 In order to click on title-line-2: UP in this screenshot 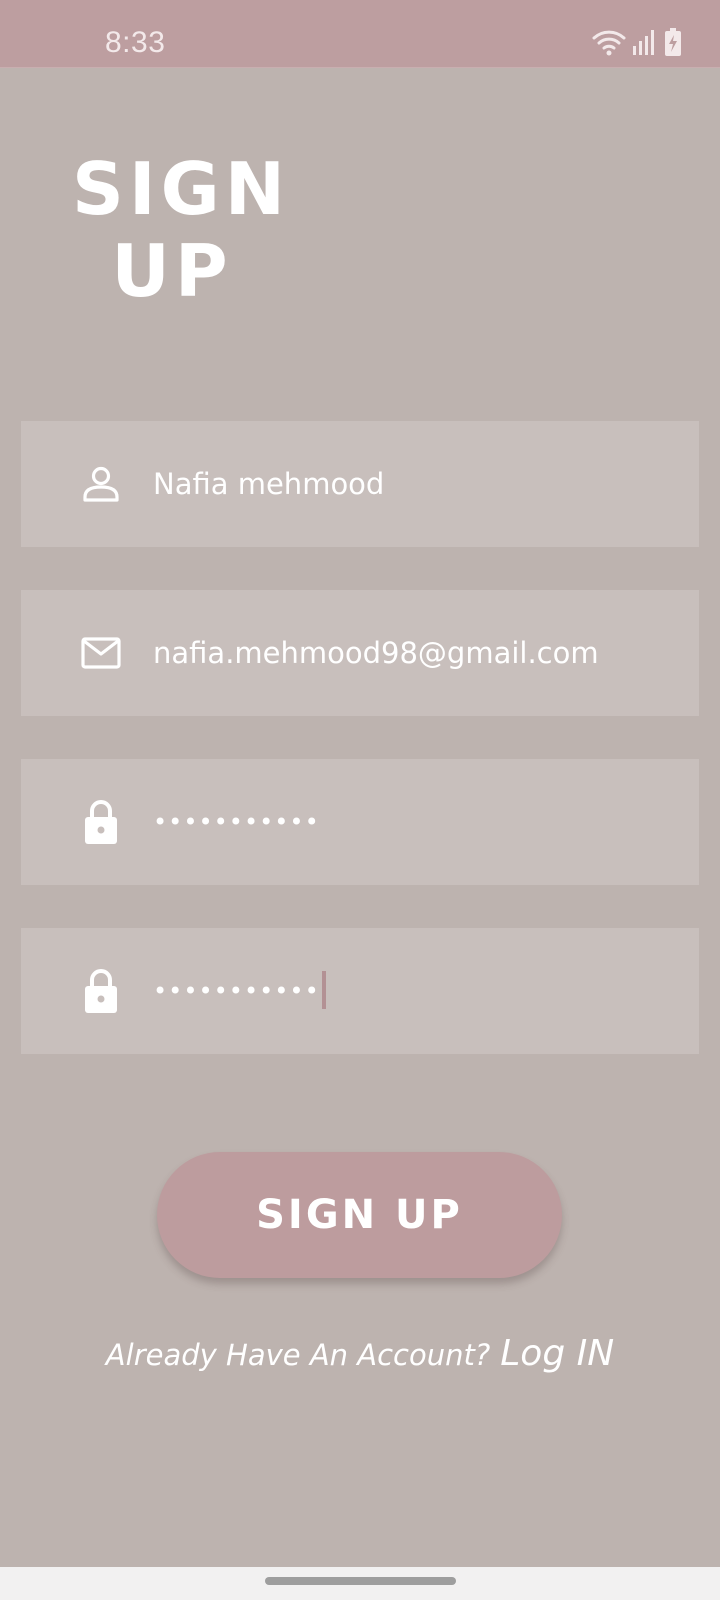, I will do `click(172, 271)`.